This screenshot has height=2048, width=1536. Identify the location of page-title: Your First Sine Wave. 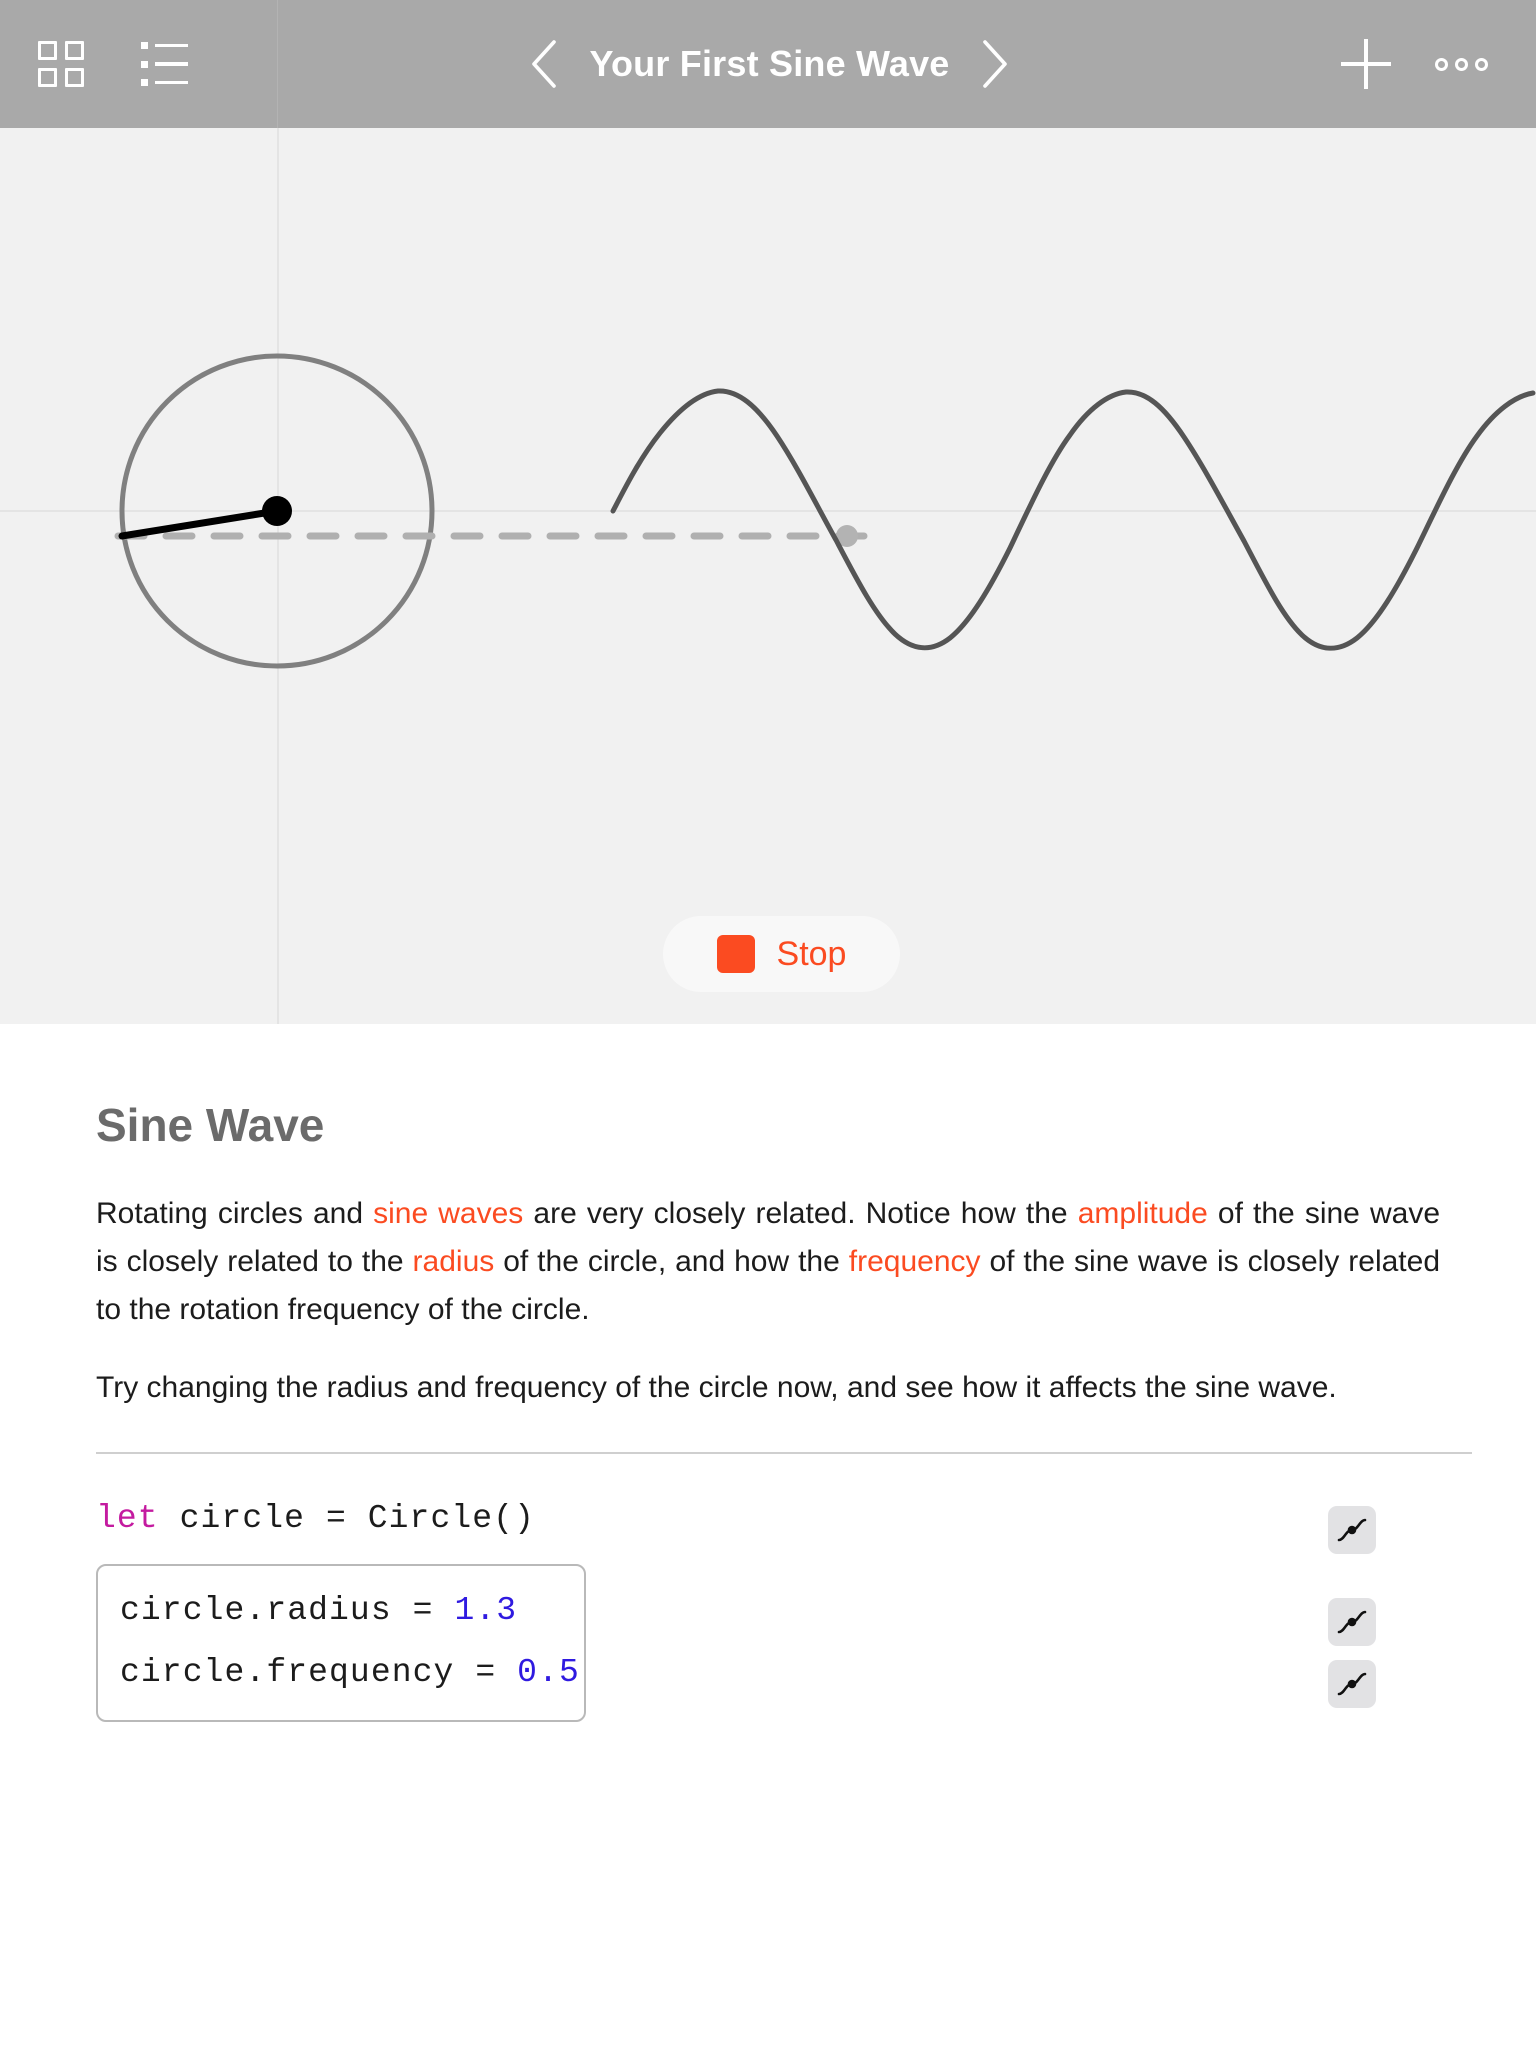
(769, 63).